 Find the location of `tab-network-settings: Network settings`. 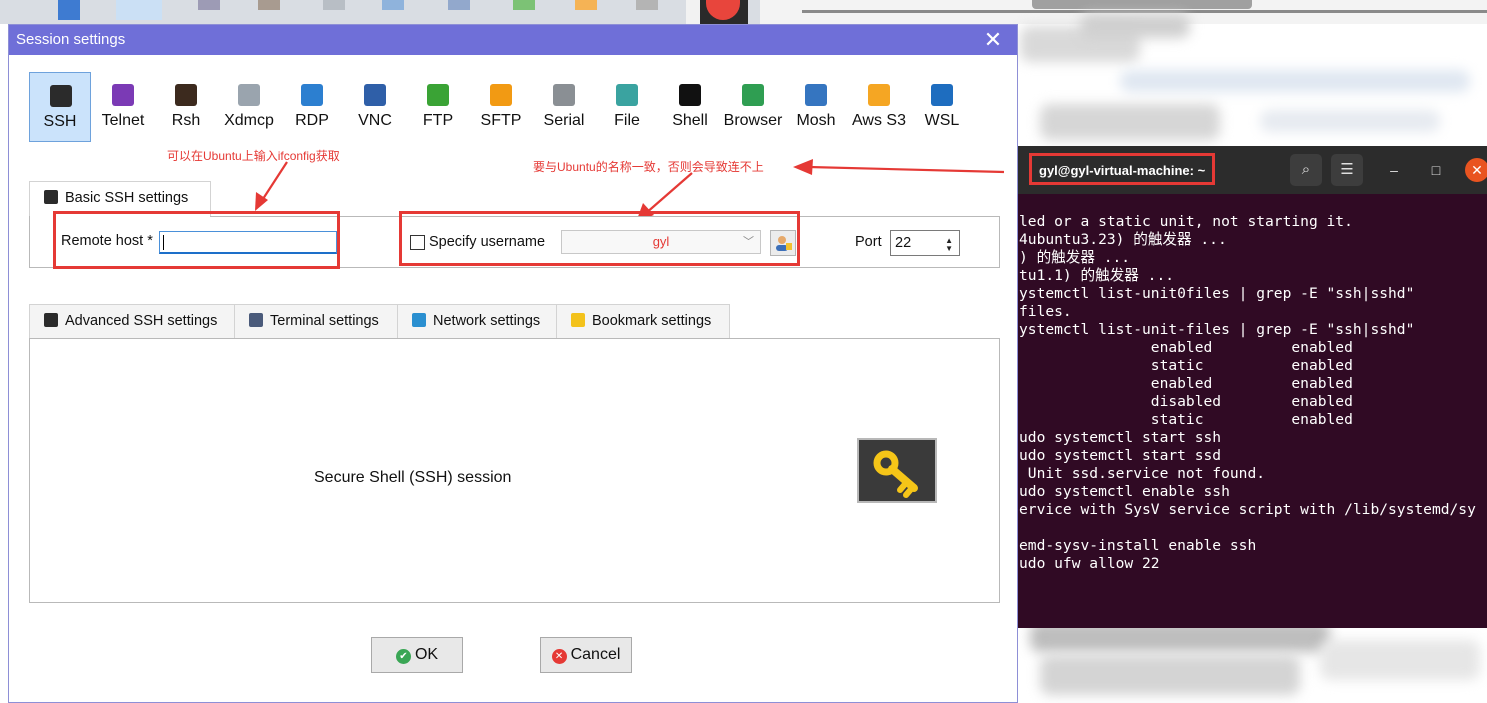

tab-network-settings: Network settings is located at coordinates (477, 321).